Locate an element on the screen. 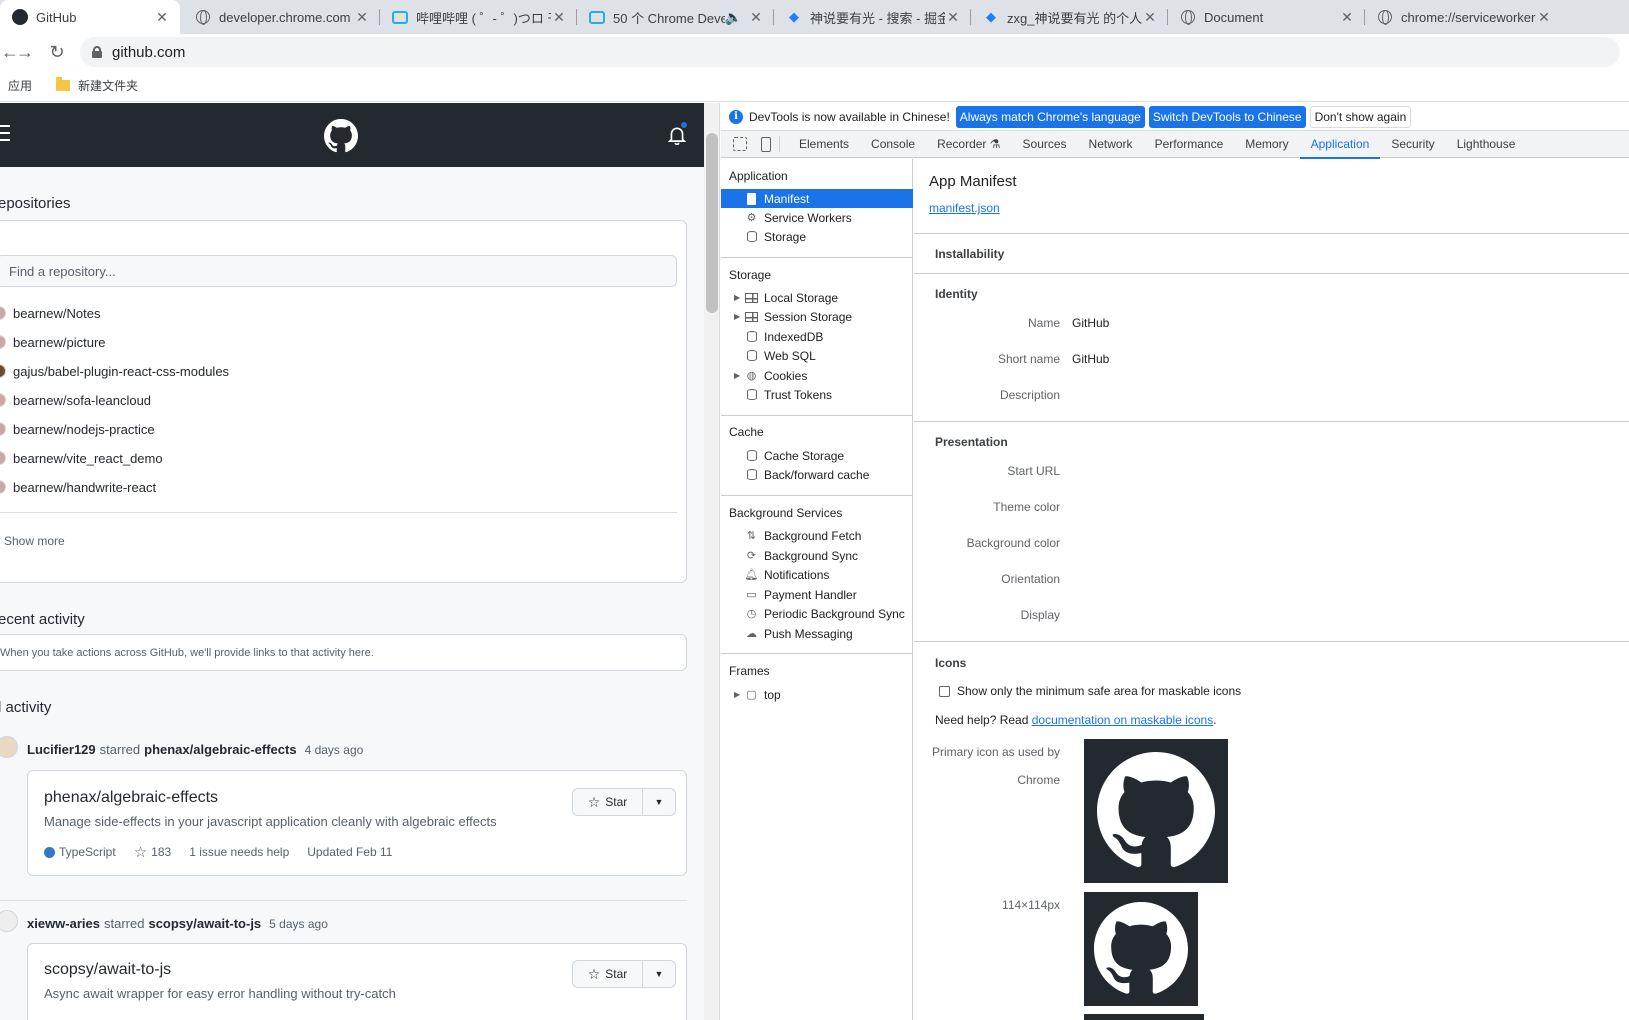  sidebar-item-local-storage: ▶ Local Storage is located at coordinates (817, 297).